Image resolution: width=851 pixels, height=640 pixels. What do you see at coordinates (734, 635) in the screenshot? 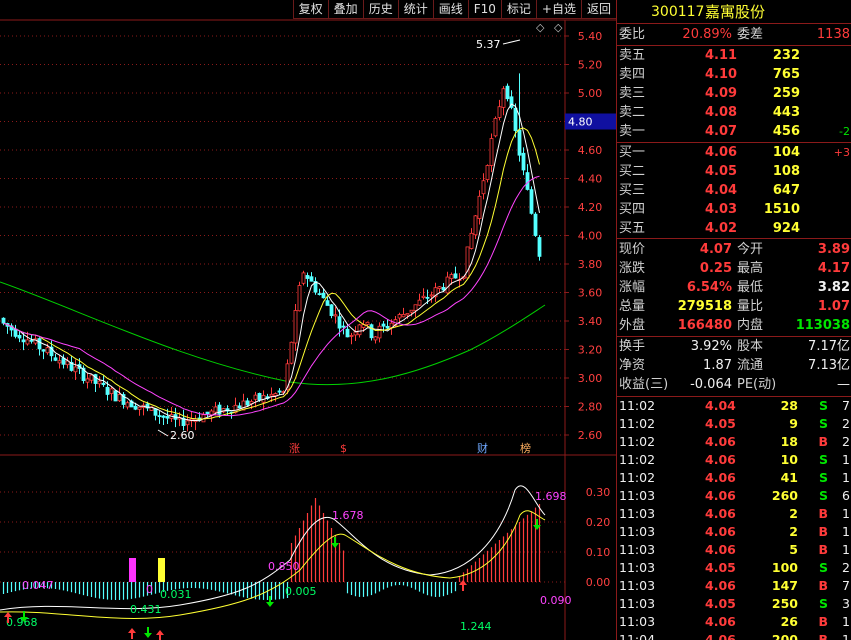
I see `tick-row: 11:04 4.06 200 B 1` at bounding box center [734, 635].